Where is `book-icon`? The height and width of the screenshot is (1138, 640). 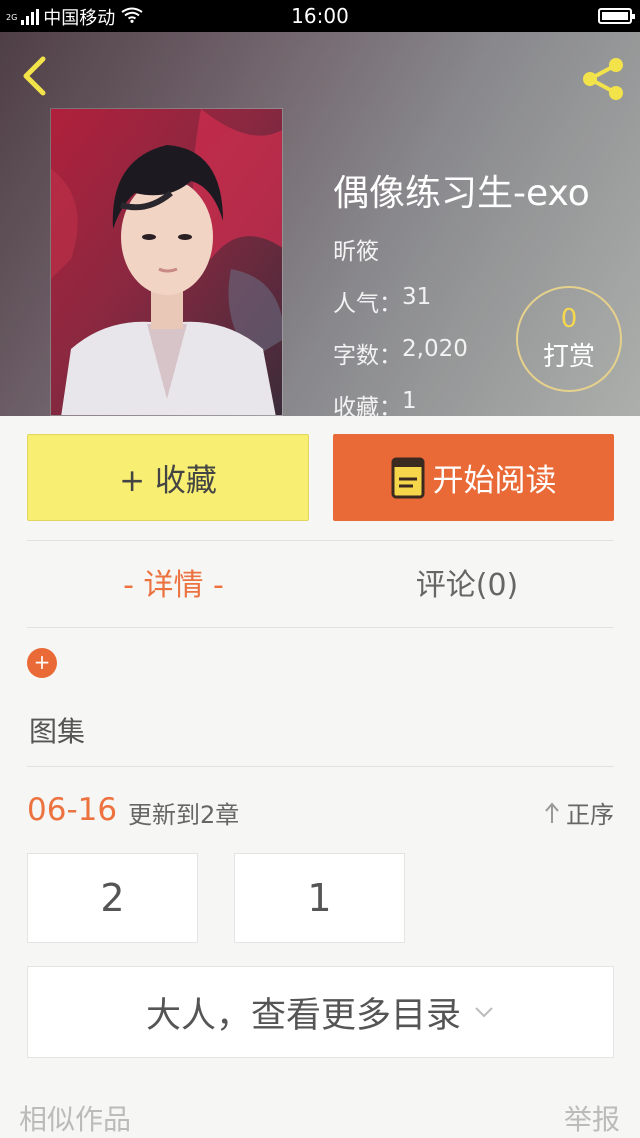
book-icon is located at coordinates (407, 477).